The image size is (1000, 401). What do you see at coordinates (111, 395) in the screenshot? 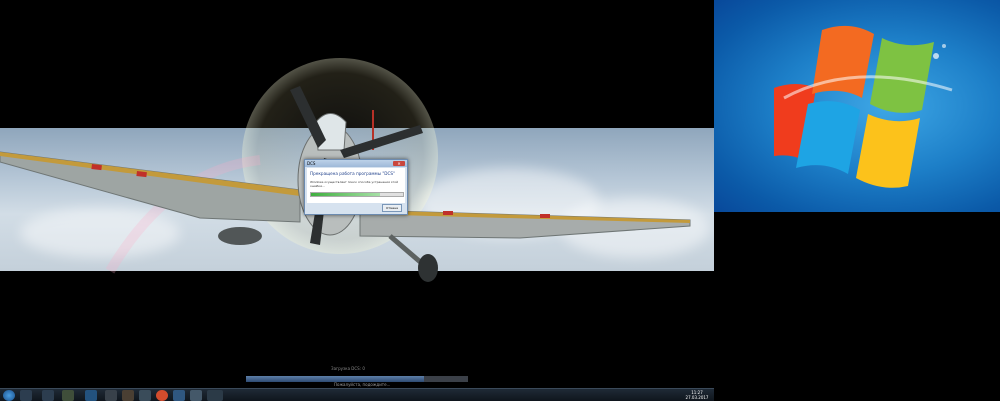
I see `steam-icon` at bounding box center [111, 395].